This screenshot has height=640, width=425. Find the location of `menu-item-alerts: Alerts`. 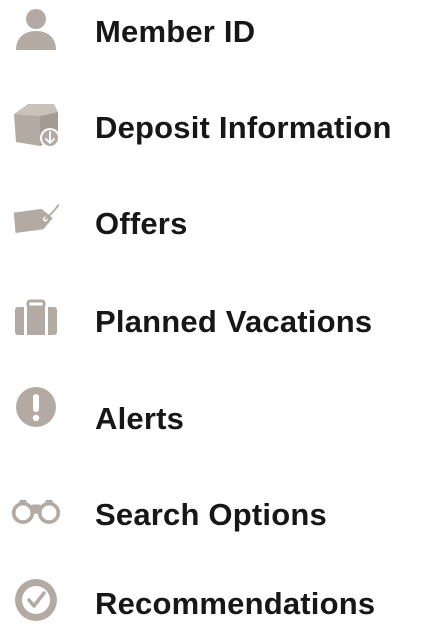

menu-item-alerts: Alerts is located at coordinates (212, 417).